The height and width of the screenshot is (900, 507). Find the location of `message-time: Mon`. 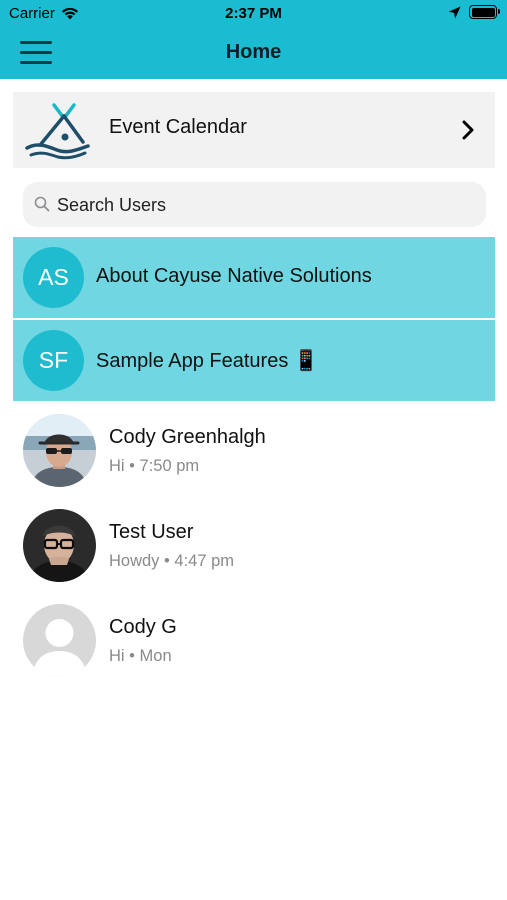

message-time: Mon is located at coordinates (155, 656).